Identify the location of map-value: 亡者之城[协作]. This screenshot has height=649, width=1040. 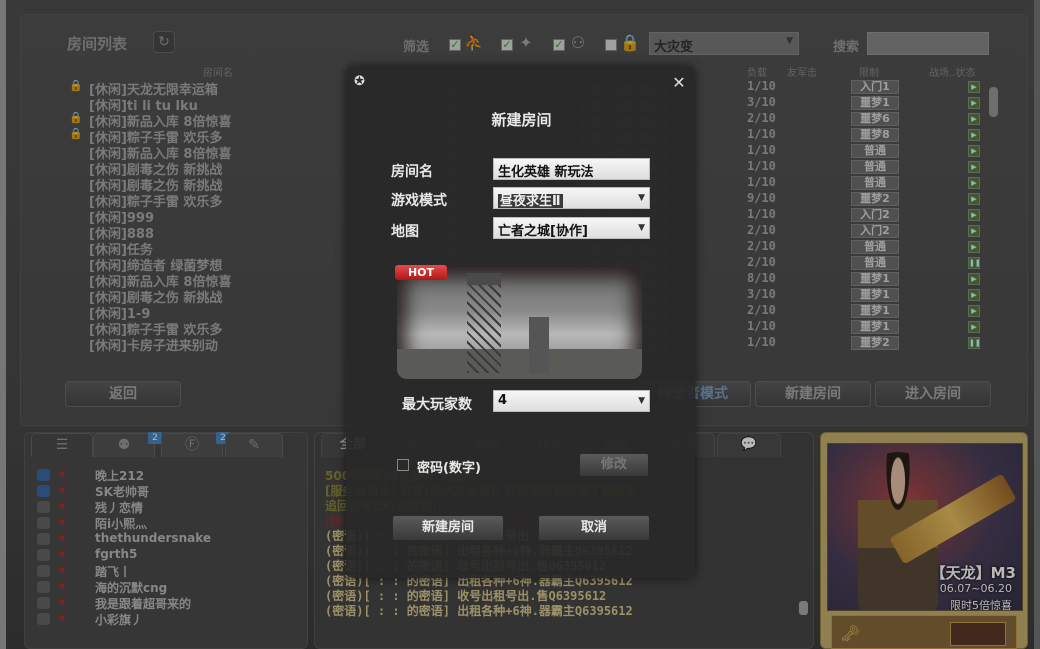
(543, 231).